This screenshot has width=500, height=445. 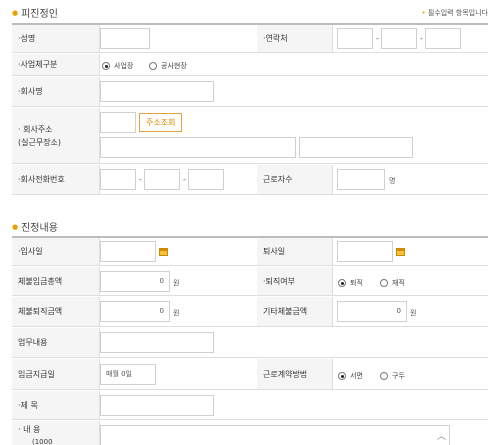 What do you see at coordinates (392, 181) in the screenshot?
I see `employee-unit: 명` at bounding box center [392, 181].